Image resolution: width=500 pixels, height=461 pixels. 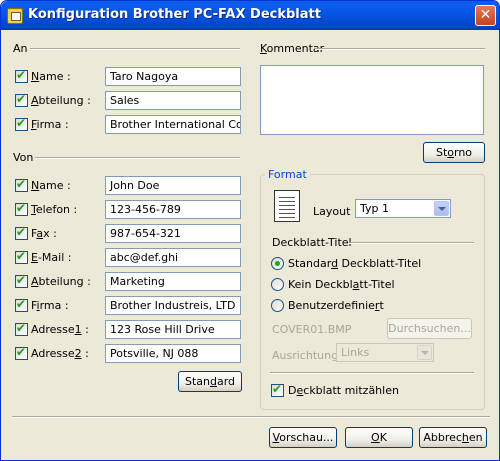 I want to click on input-von-adresse2: Potsville, NJ 088, so click(x=173, y=353).